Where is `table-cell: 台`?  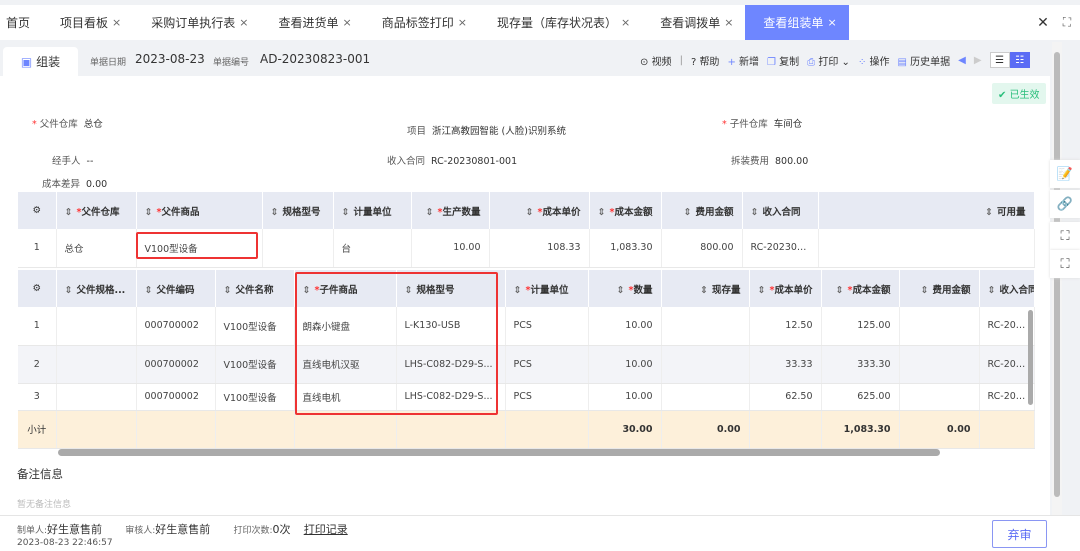 table-cell: 台 is located at coordinates (372, 248).